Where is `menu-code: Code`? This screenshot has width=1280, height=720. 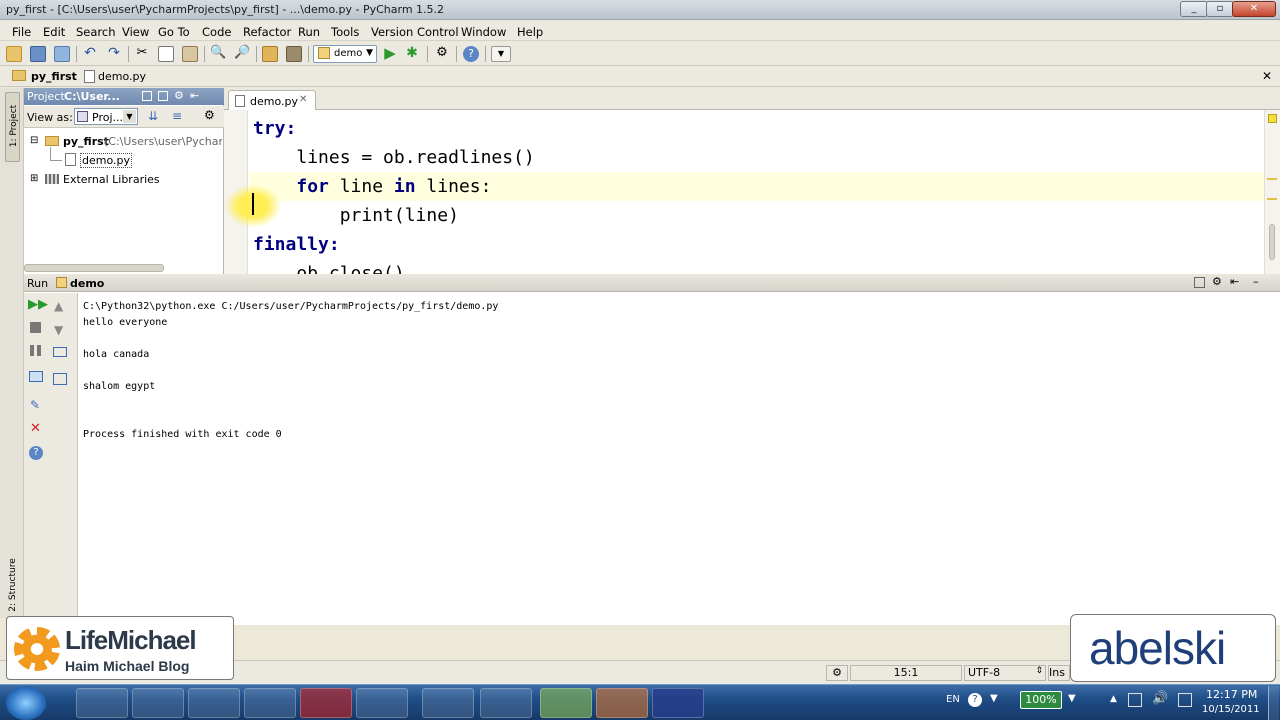 menu-code: Code is located at coordinates (216, 32).